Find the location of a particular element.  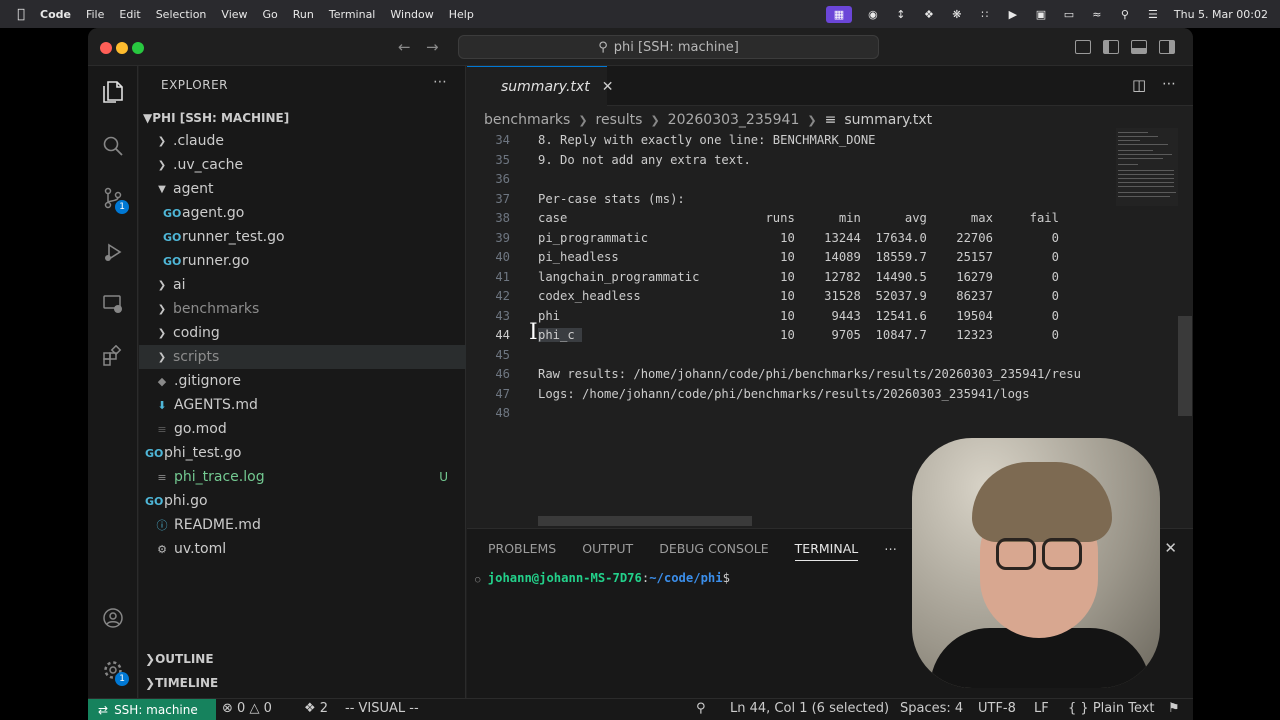

command-center-search: ⚲ phi [SSH: machine] is located at coordinates (668, 47).